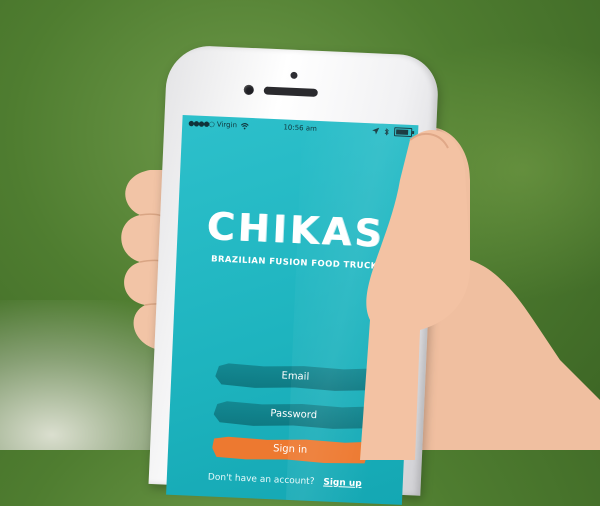 This screenshot has width=600, height=506. I want to click on earpiece-speaker, so click(290, 91).